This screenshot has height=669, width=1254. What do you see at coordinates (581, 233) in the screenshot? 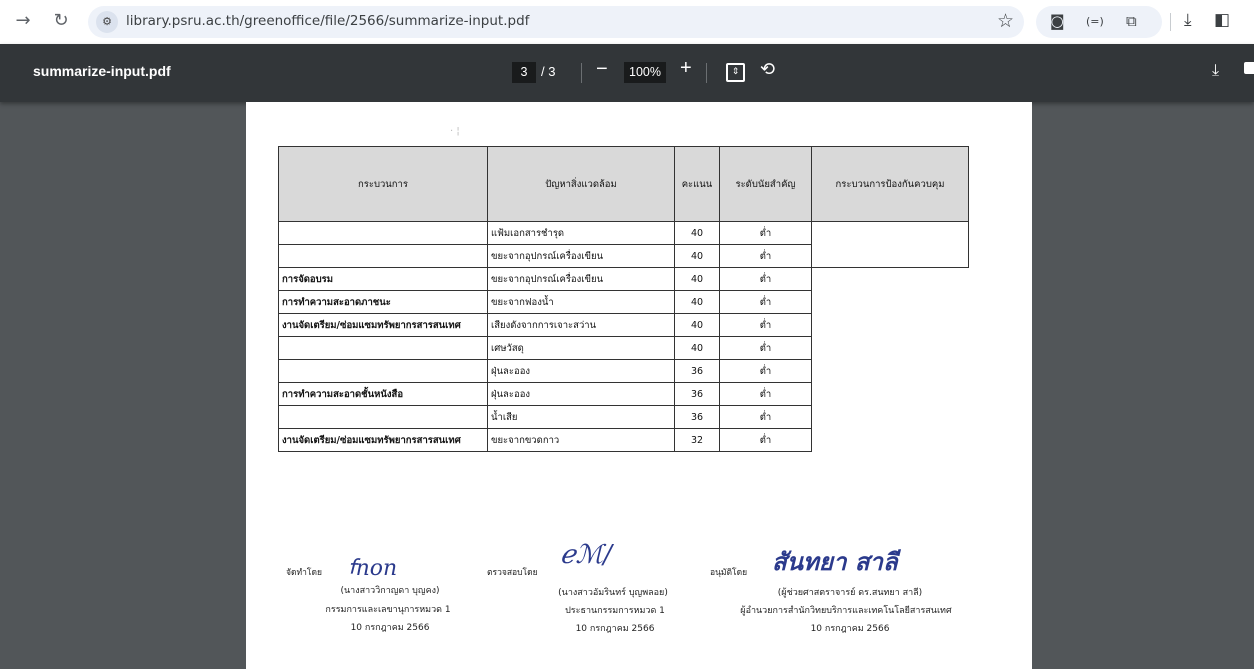
I see `cell-environment-issue: แฟ้มเอกสารชำรุด` at bounding box center [581, 233].